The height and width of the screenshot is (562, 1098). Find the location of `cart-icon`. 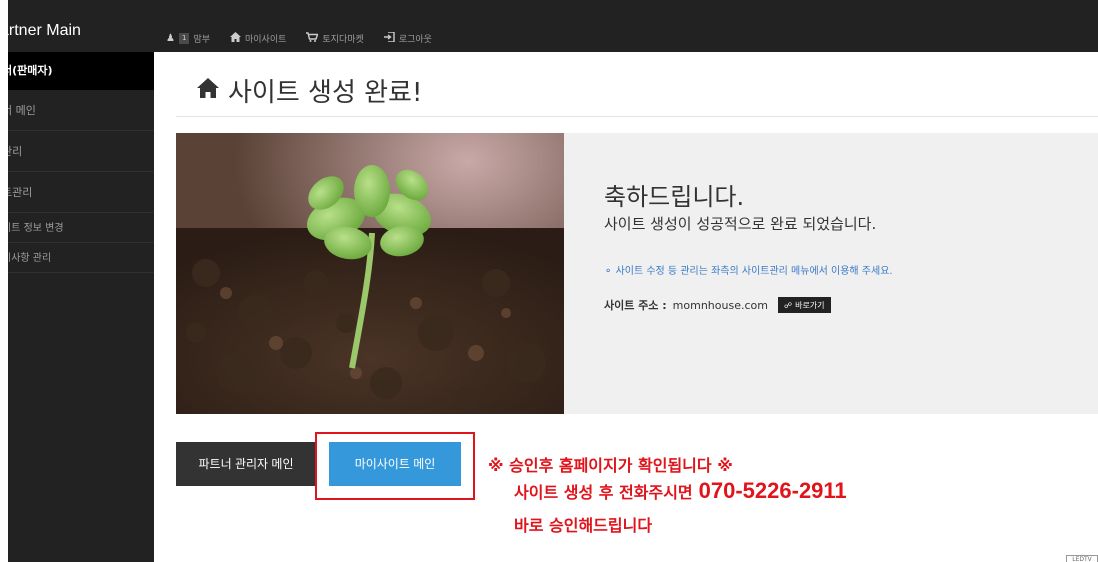

cart-icon is located at coordinates (312, 38).